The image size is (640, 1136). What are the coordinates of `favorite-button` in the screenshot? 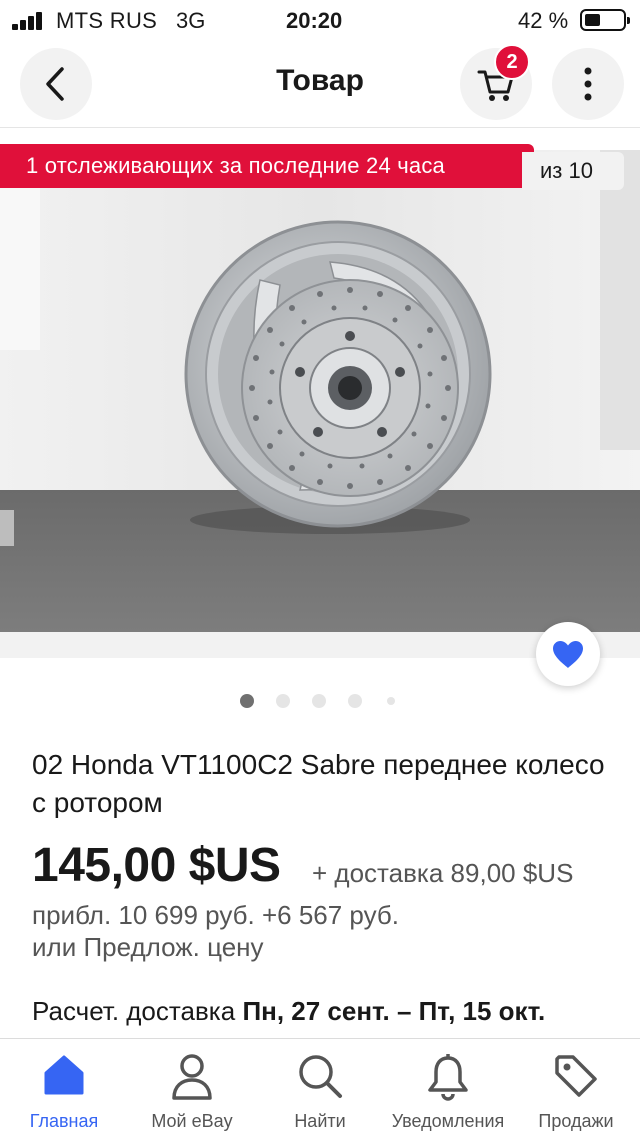 It's located at (568, 654).